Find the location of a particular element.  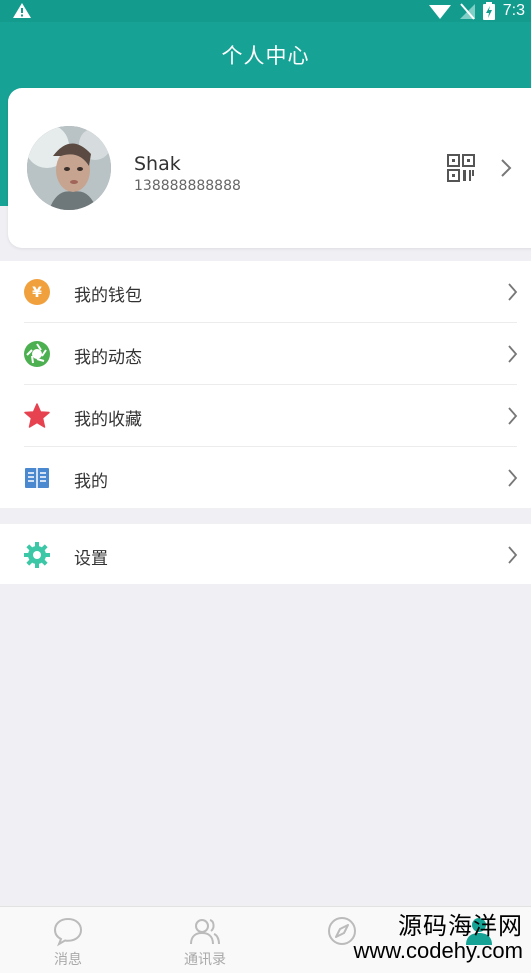

menu-label: 设置 is located at coordinates (91, 559).